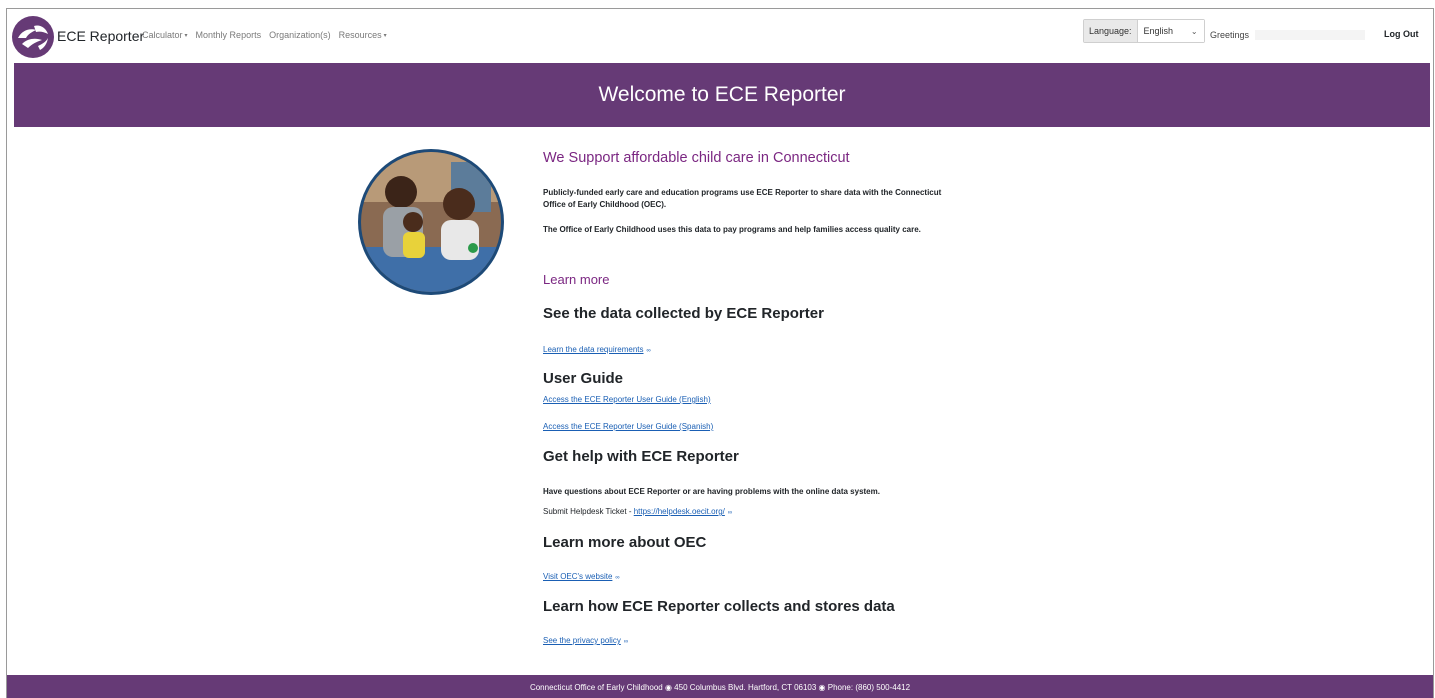 This screenshot has height=698, width=1435. Describe the element at coordinates (683, 313) in the screenshot. I see `data-collected-heading: See the data collected by ECE Reporter` at that location.